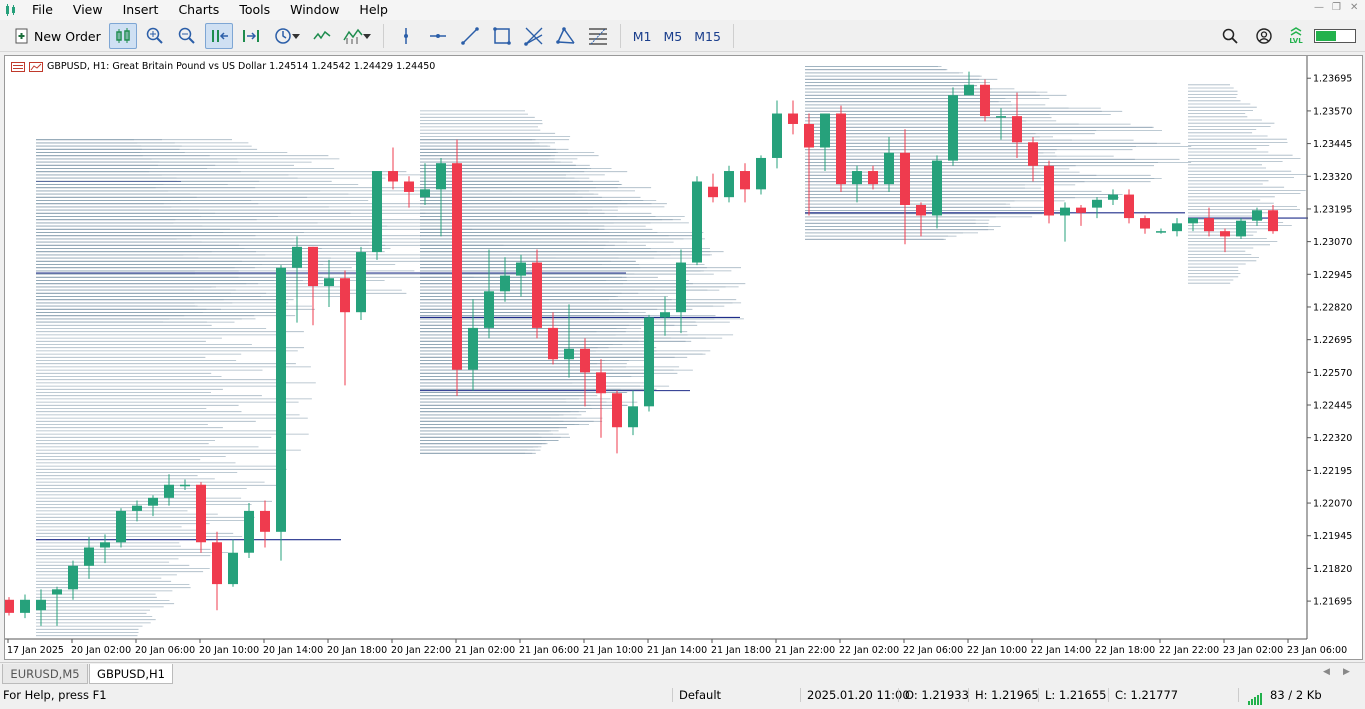 Image resolution: width=1365 pixels, height=709 pixels. Describe the element at coordinates (42, 10) in the screenshot. I see `menu-file: File` at that location.